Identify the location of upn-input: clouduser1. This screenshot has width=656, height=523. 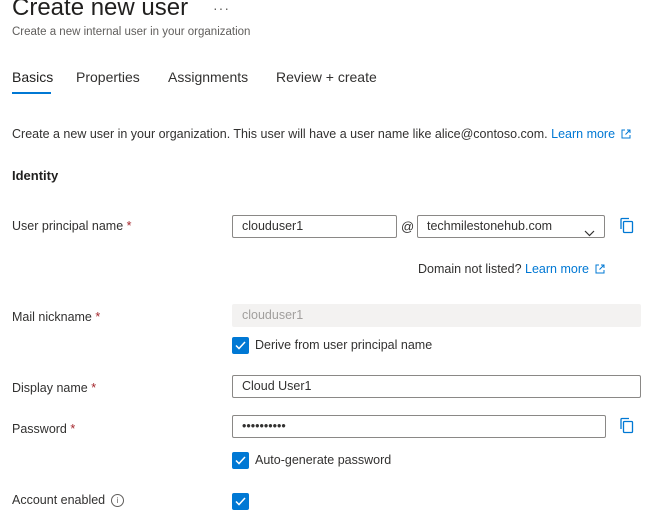
(314, 226).